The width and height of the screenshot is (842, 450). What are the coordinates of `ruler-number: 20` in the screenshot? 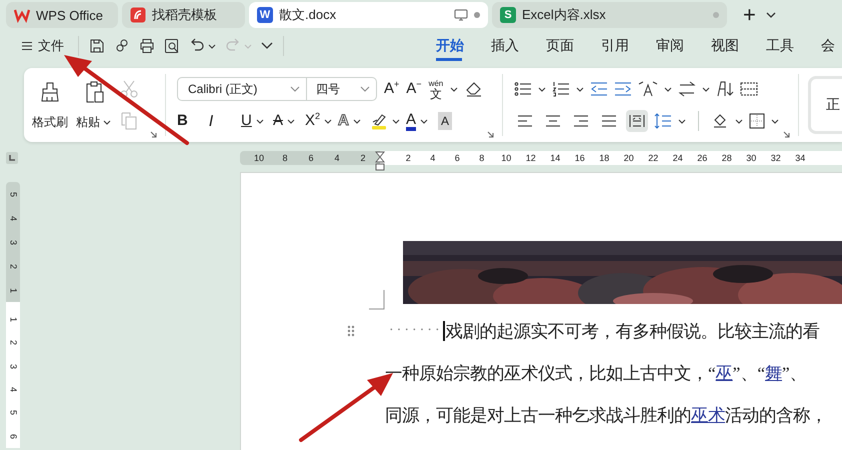 It's located at (628, 158).